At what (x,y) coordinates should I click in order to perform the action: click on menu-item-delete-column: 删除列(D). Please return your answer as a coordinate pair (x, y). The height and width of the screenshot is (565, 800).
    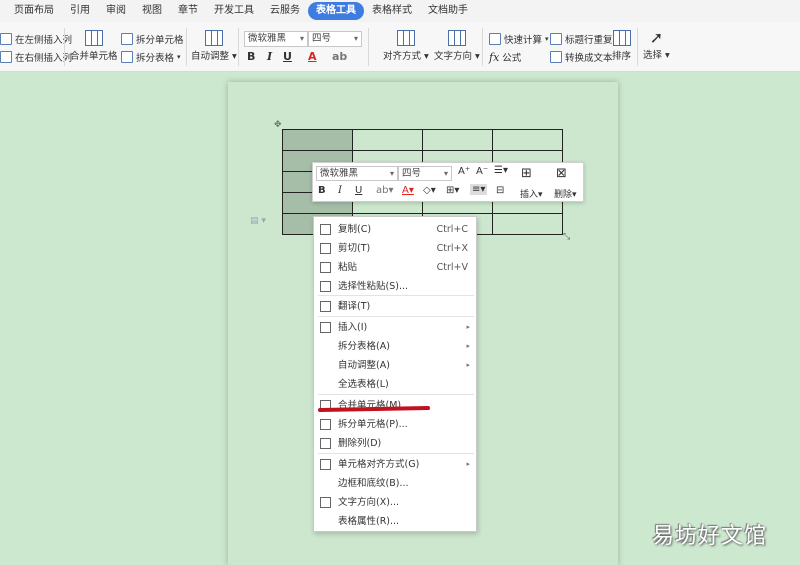
    Looking at the image, I should click on (395, 443).